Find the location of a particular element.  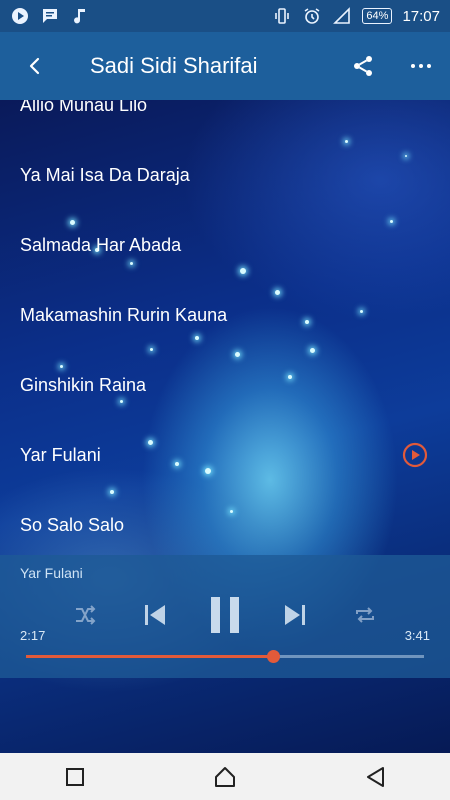

repeat-icon is located at coordinates (365, 615).